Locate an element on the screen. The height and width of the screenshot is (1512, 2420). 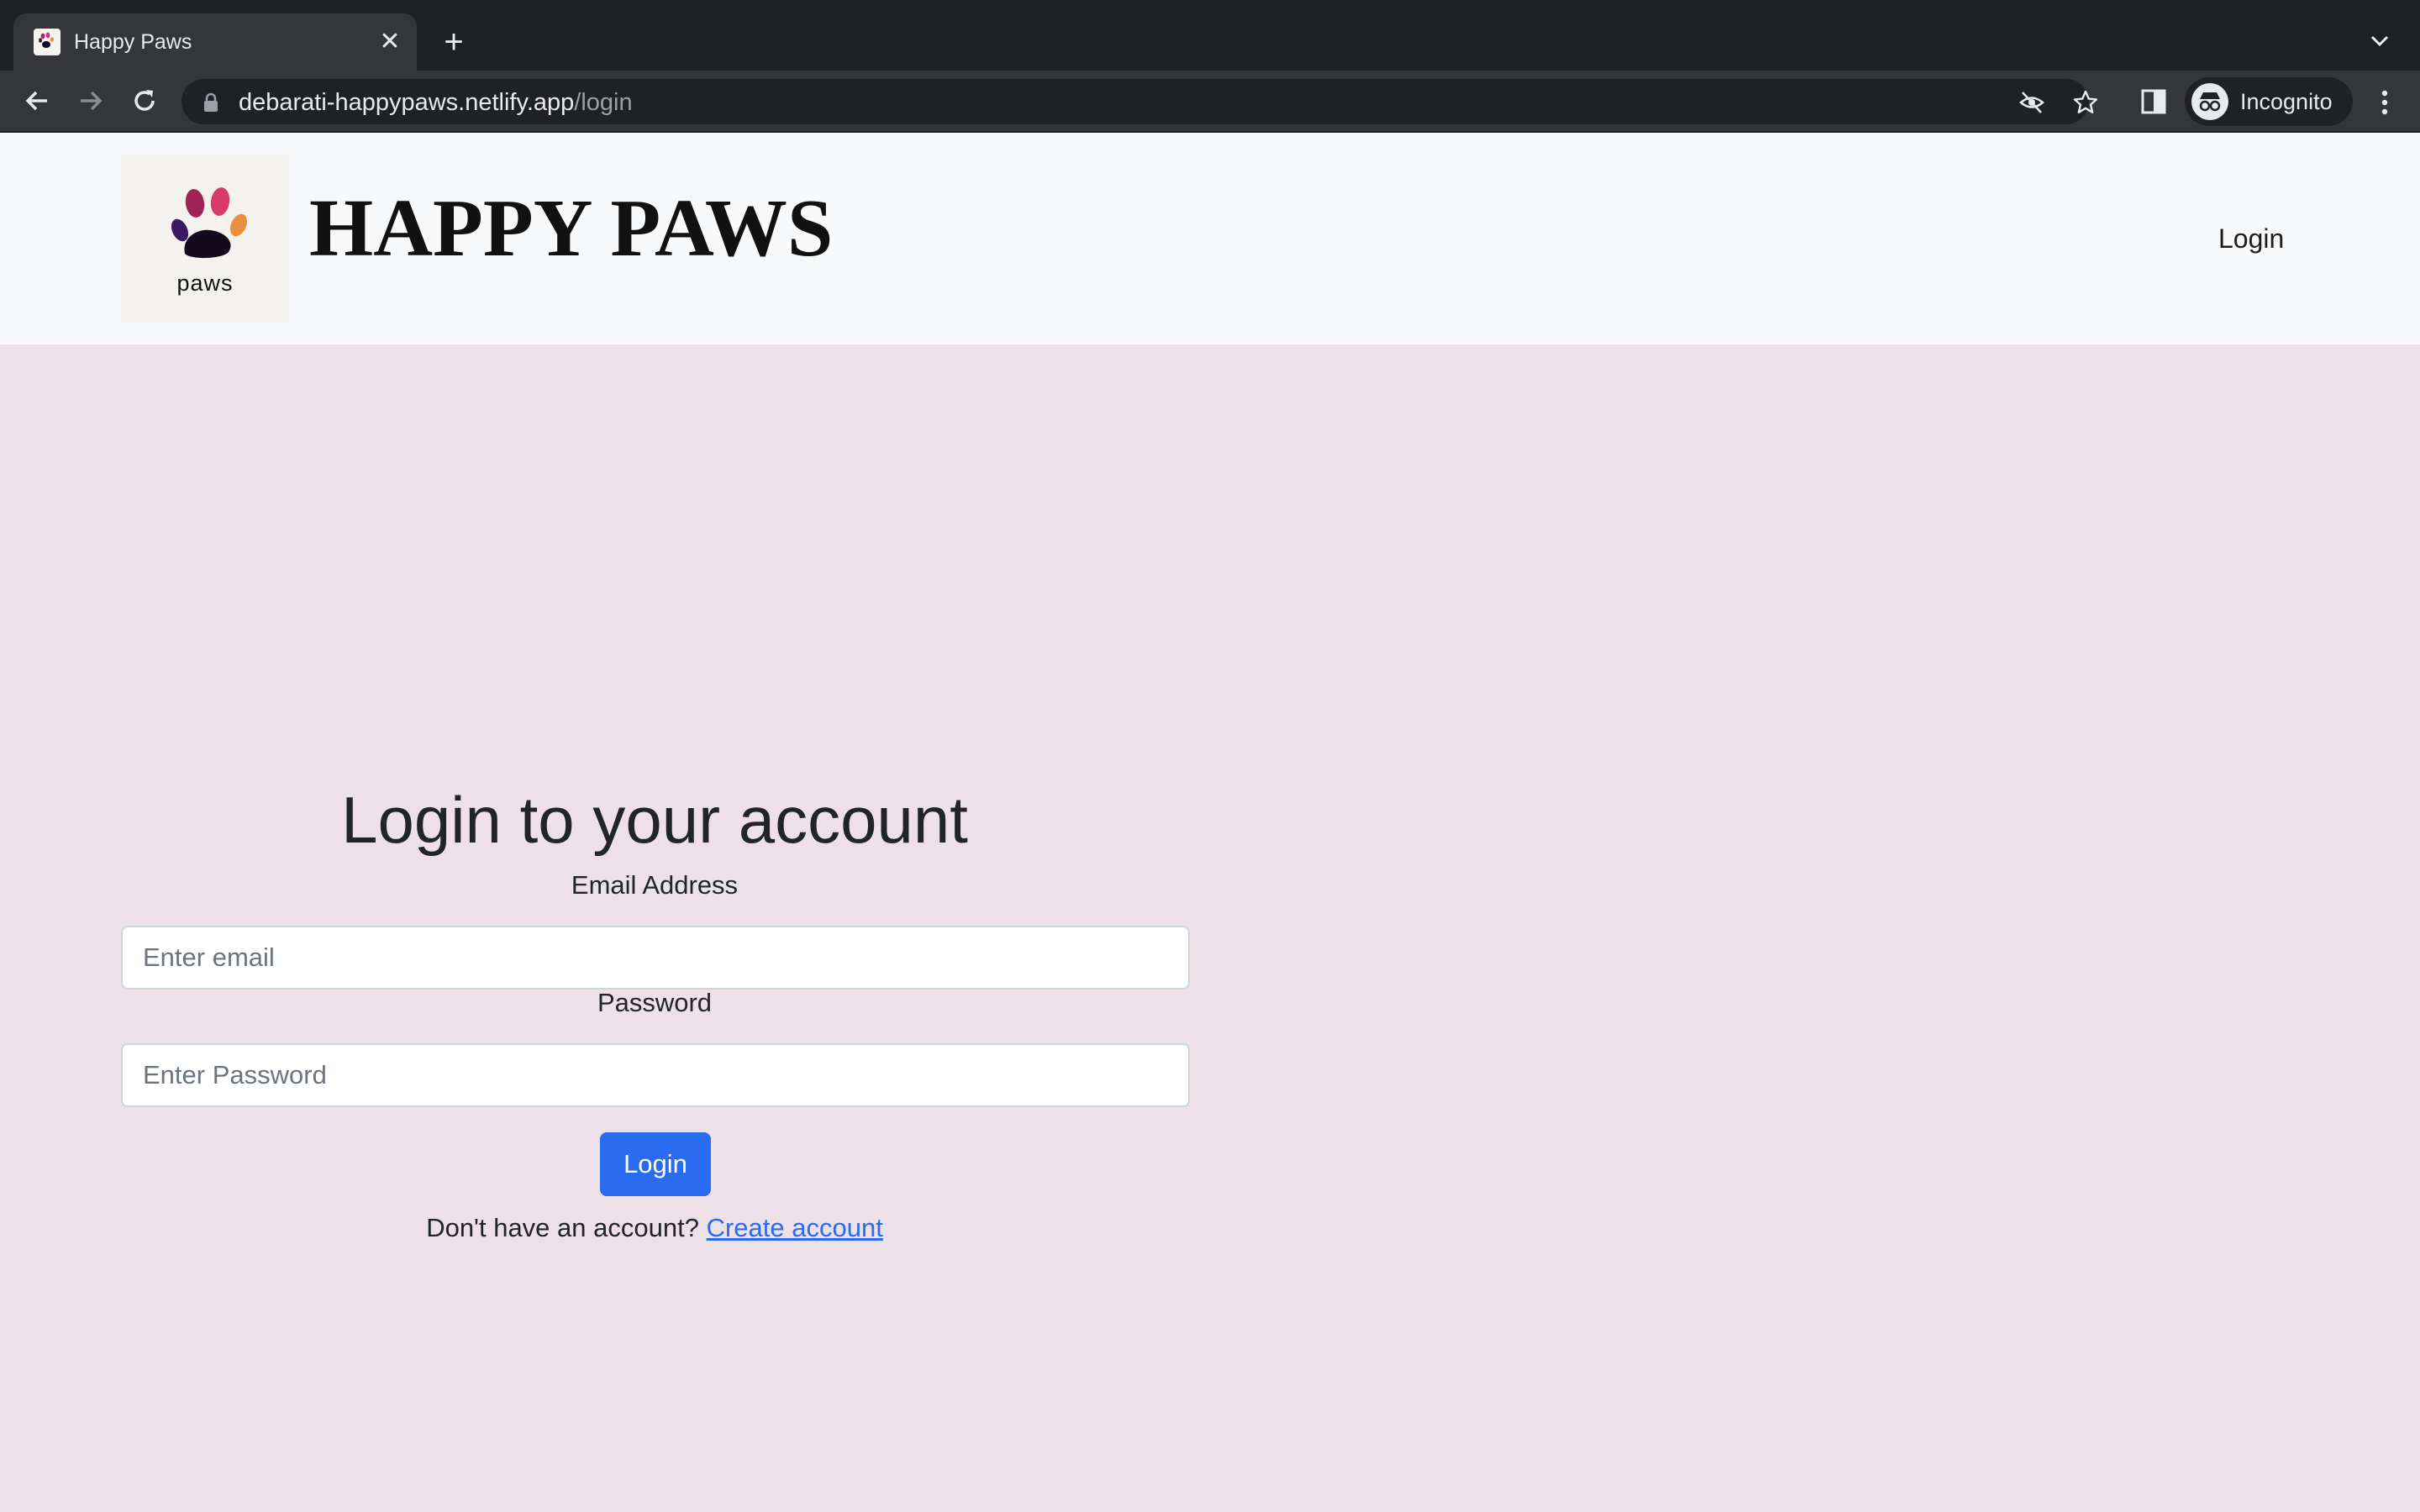
incognito-profile-button: Incognito is located at coordinates (2269, 101).